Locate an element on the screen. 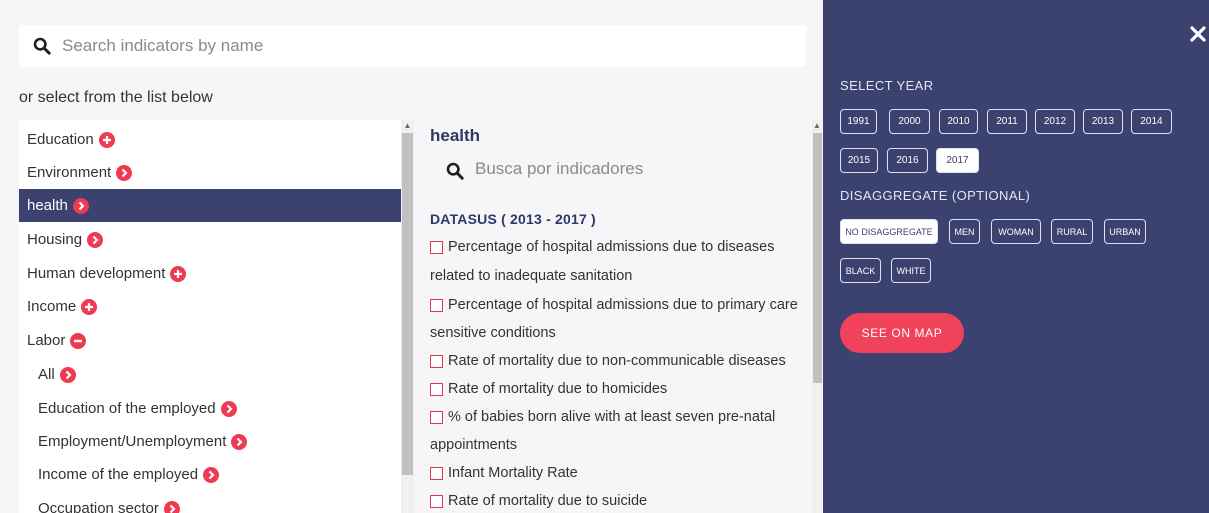  category-item-income-of-the-employed: Income of the employed is located at coordinates (210, 474).